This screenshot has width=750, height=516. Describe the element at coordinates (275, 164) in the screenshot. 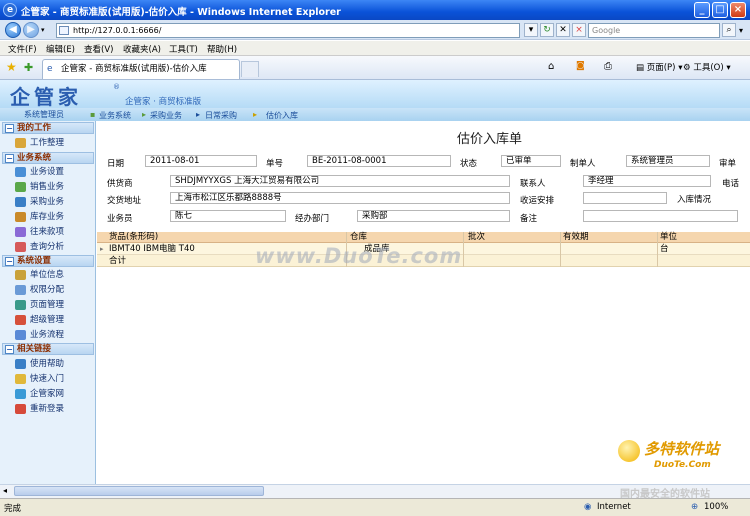

I see `order-no-label: 单号` at that location.